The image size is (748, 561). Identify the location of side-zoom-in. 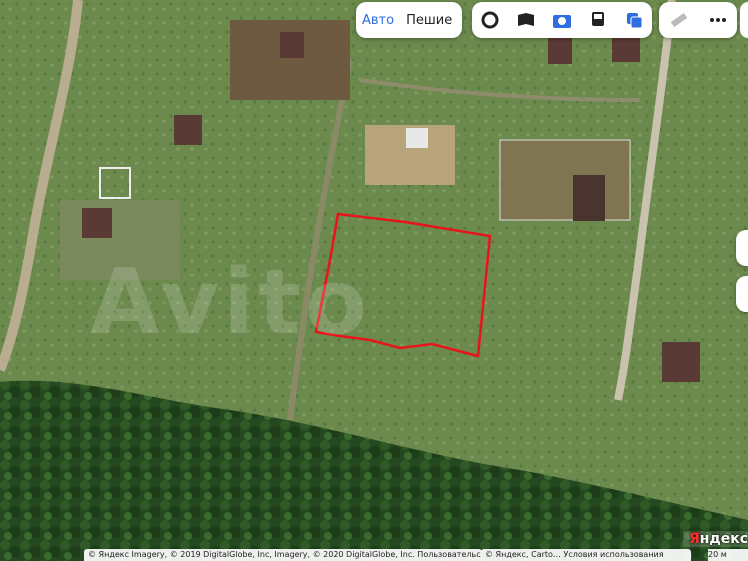
(742, 248).